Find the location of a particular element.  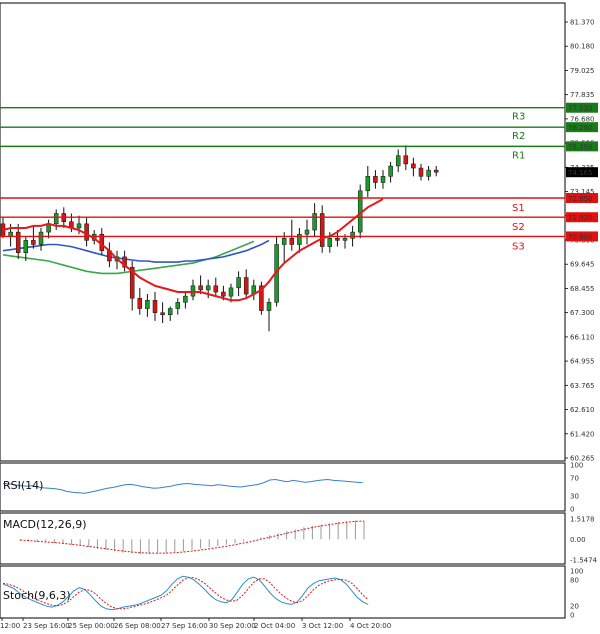

rsi-tick-label: 0 is located at coordinates (572, 510).